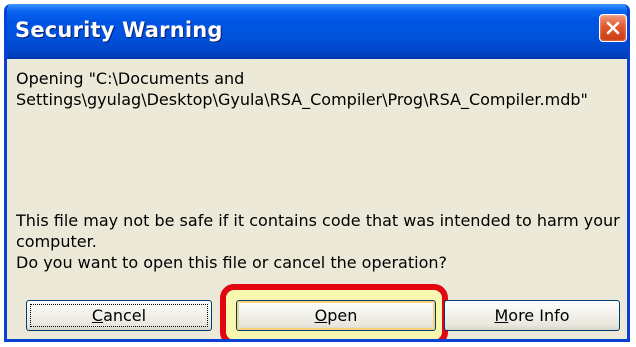 The image size is (636, 347). What do you see at coordinates (119, 30) in the screenshot?
I see `dialog-title: Security Warning` at bounding box center [119, 30].